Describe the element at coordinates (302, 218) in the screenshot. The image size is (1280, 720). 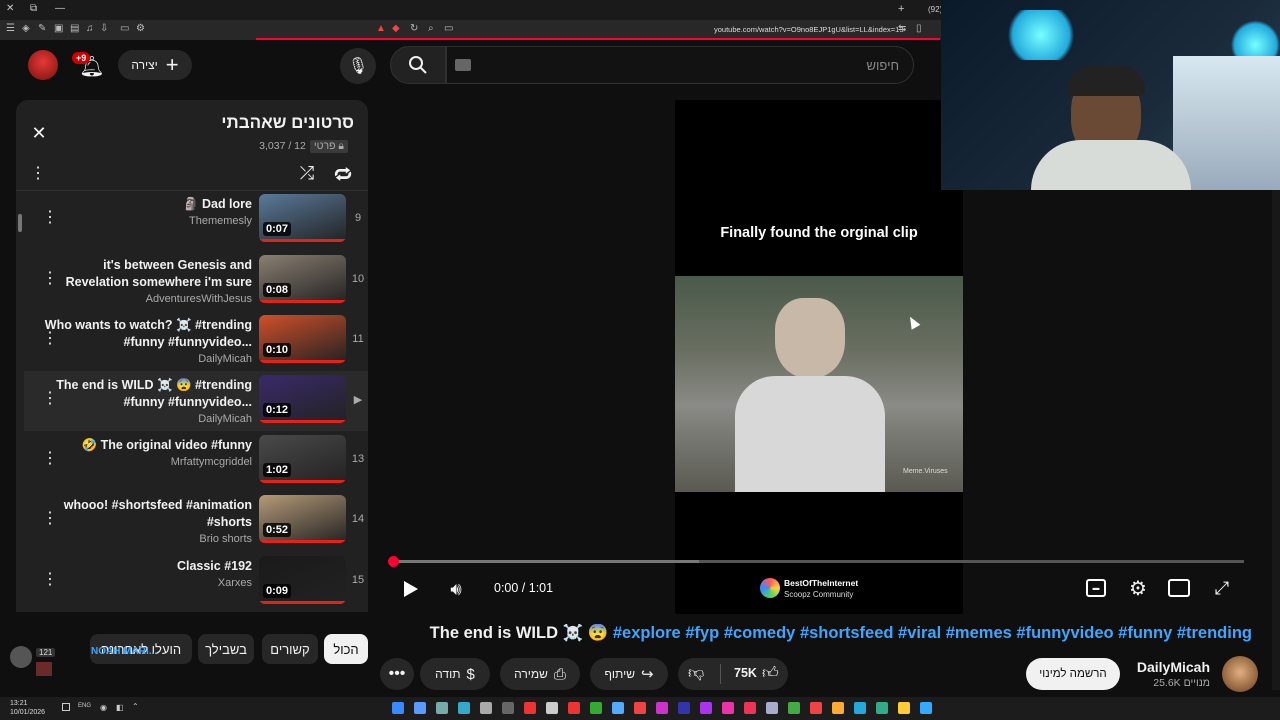
I see `item-thumbnail: 0:07` at that location.